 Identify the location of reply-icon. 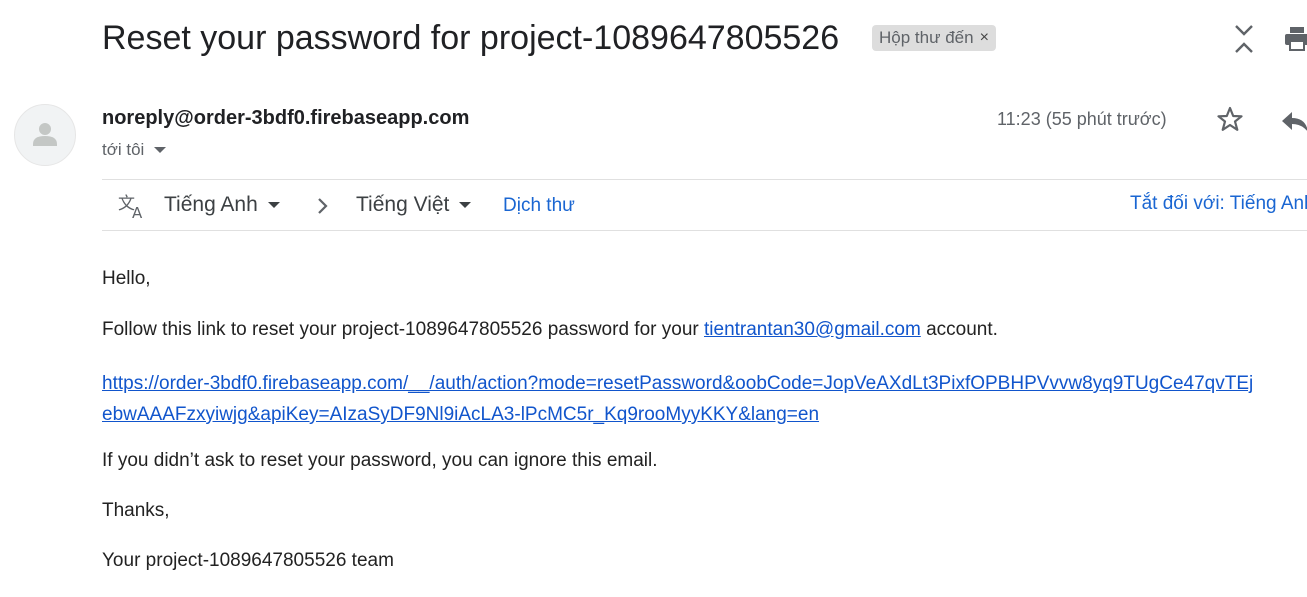
(1294, 121).